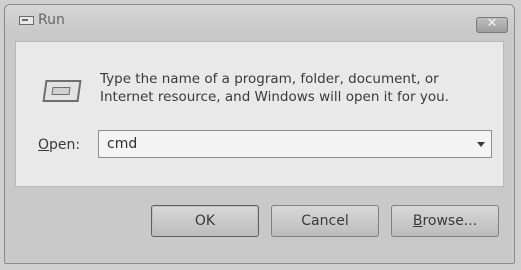 This screenshot has width=521, height=270. Describe the element at coordinates (205, 221) in the screenshot. I see `ok-button: OK` at that location.